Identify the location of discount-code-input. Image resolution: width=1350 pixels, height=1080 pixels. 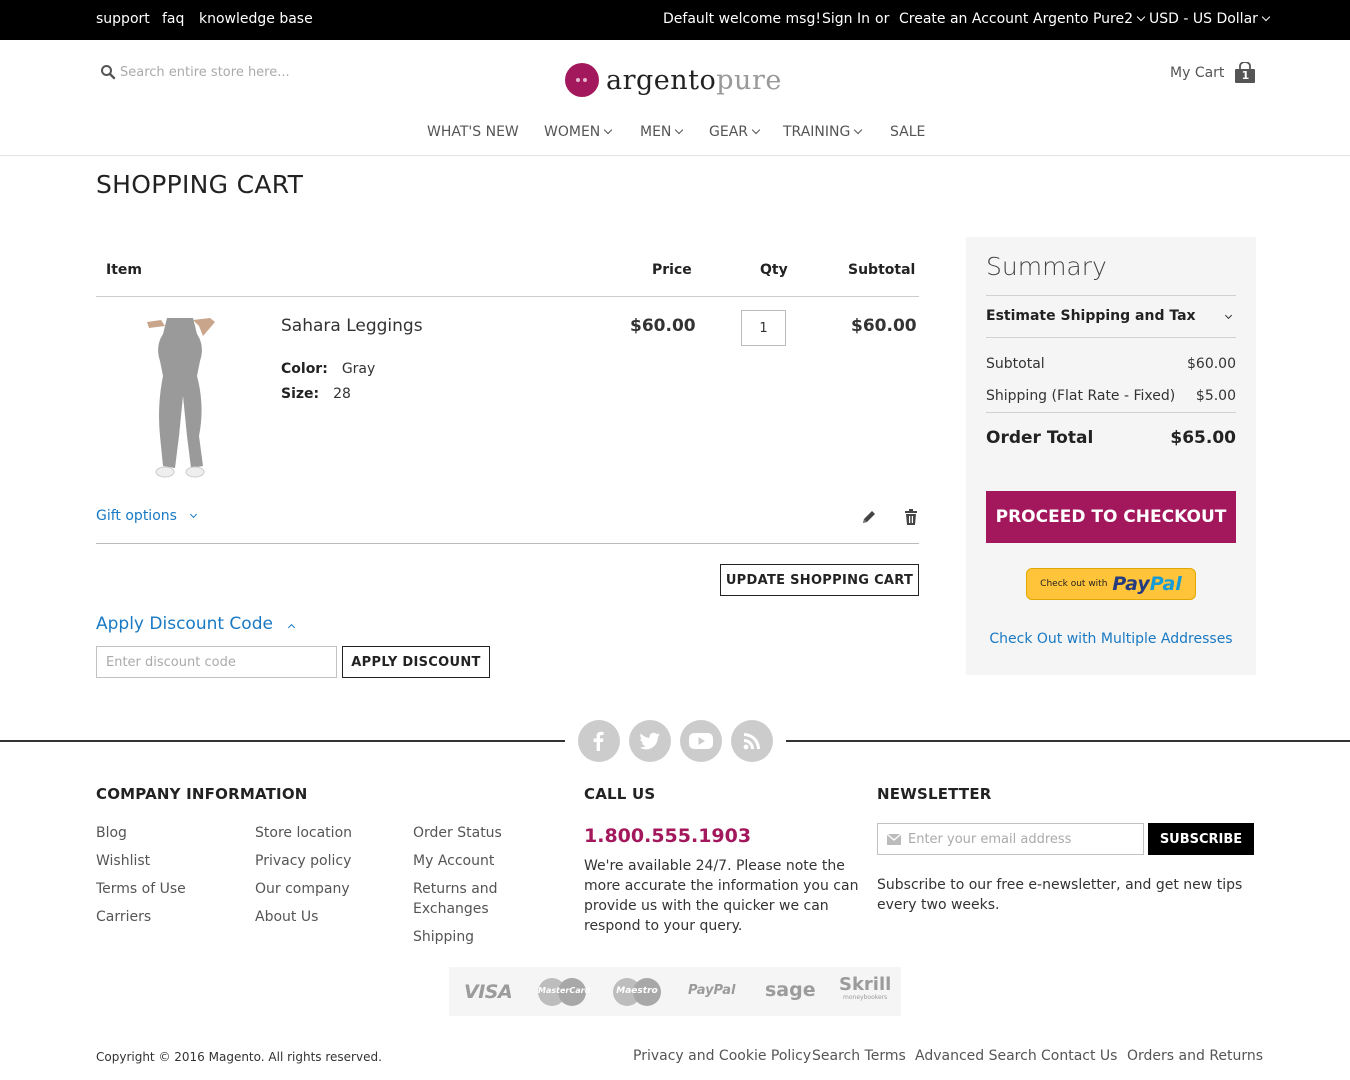
(216, 662).